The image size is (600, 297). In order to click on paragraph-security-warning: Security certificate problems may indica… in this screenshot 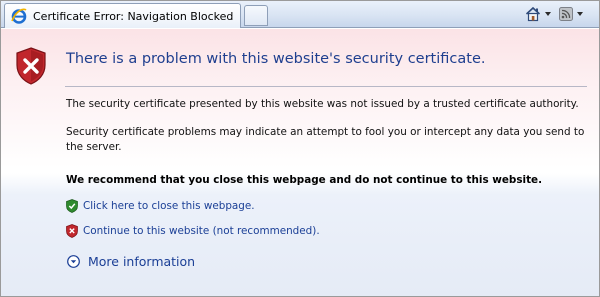, I will do `click(325, 139)`.